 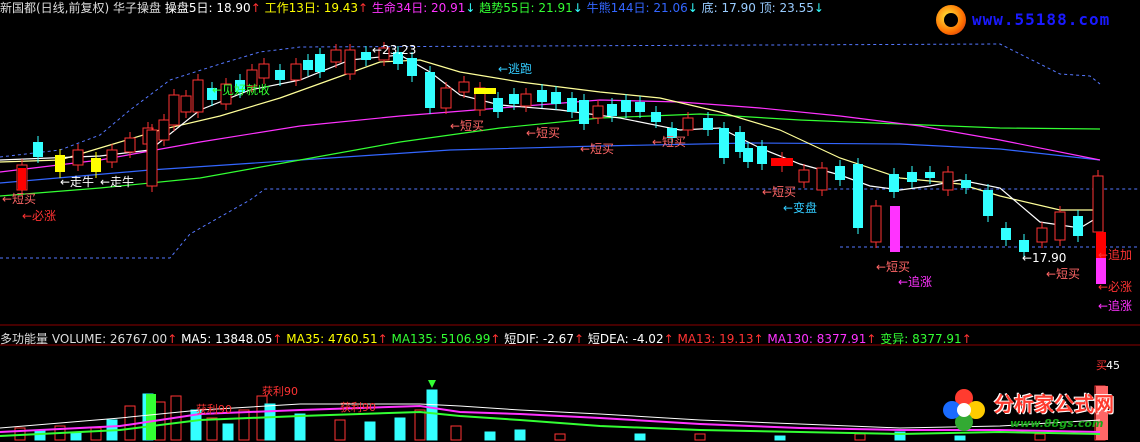 What do you see at coordinates (919, 339) in the screenshot?
I see `legend-item: 变异: 8377.91` at bounding box center [919, 339].